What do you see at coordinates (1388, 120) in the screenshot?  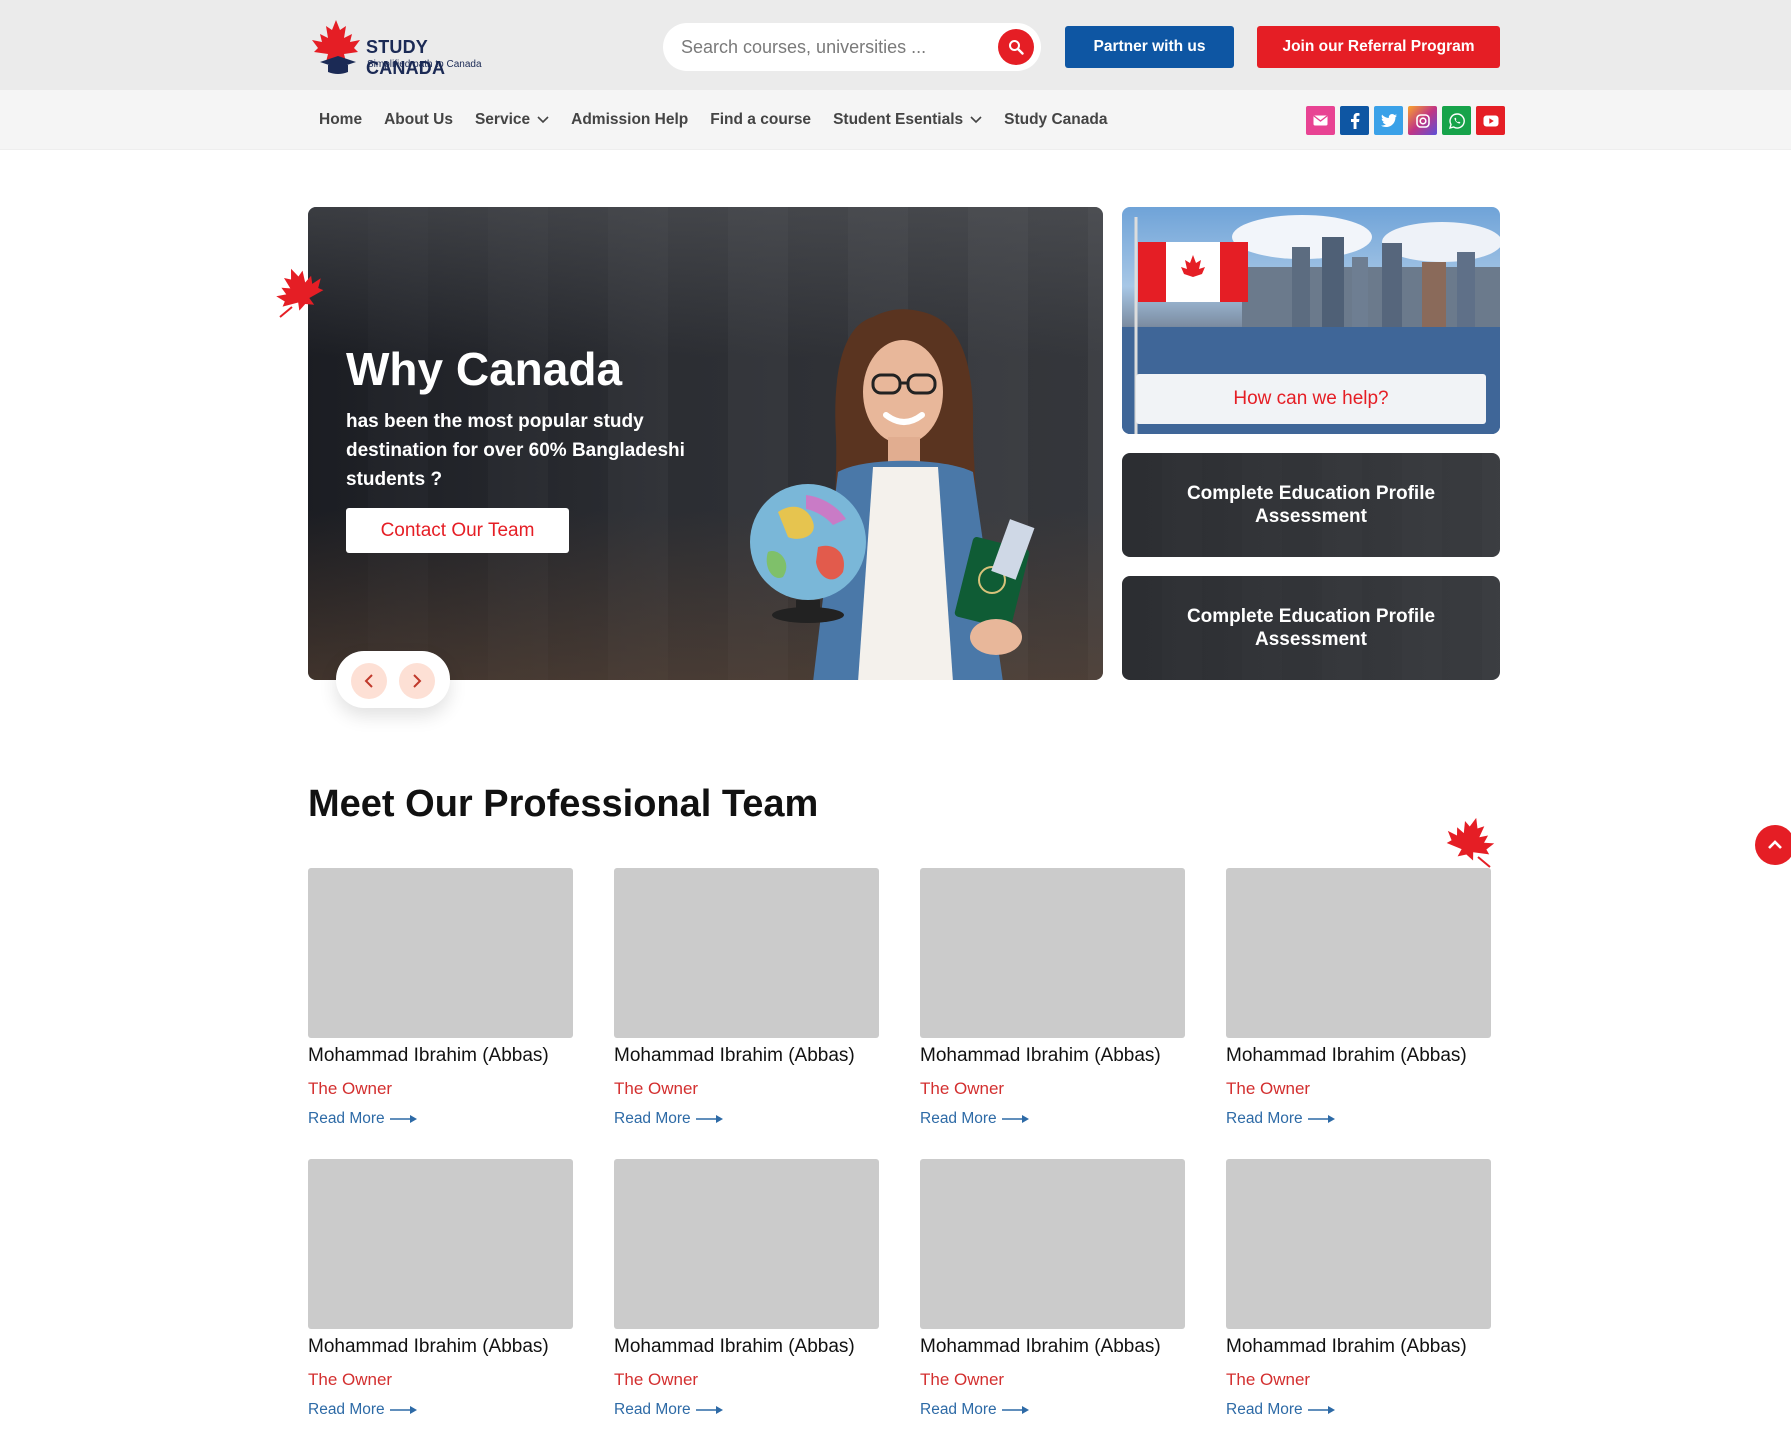 I see `twitter-icon` at bounding box center [1388, 120].